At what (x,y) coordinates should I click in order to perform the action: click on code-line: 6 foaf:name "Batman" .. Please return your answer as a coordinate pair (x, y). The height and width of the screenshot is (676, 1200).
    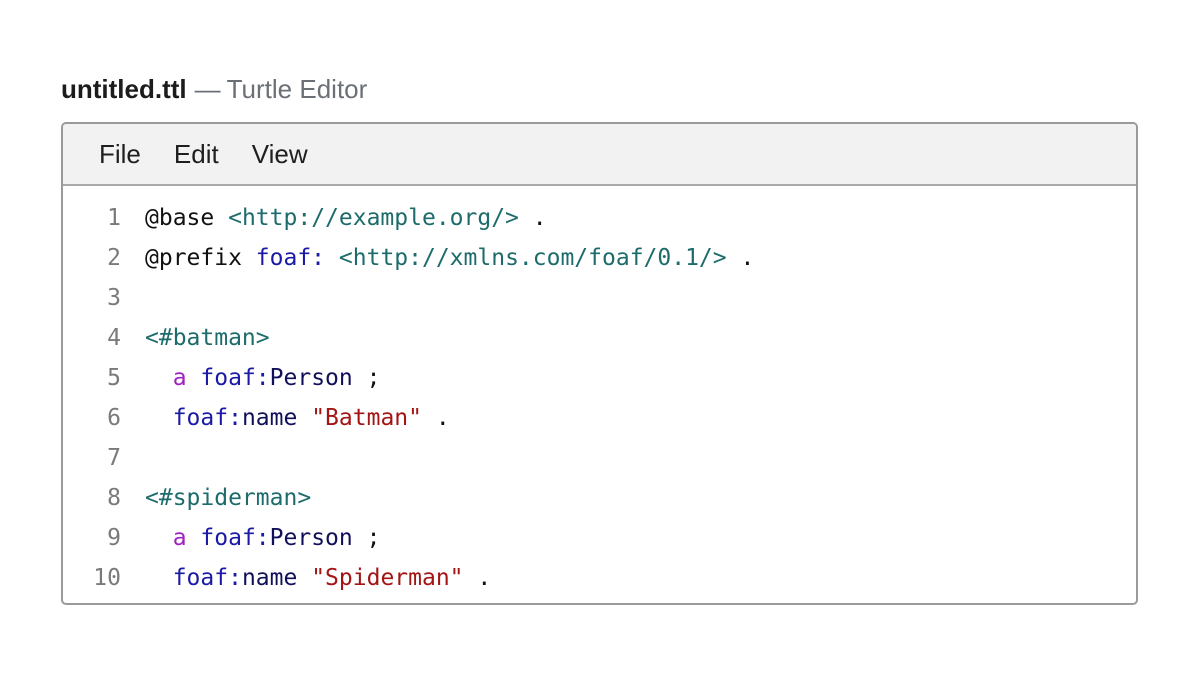
    Looking at the image, I should click on (599, 418).